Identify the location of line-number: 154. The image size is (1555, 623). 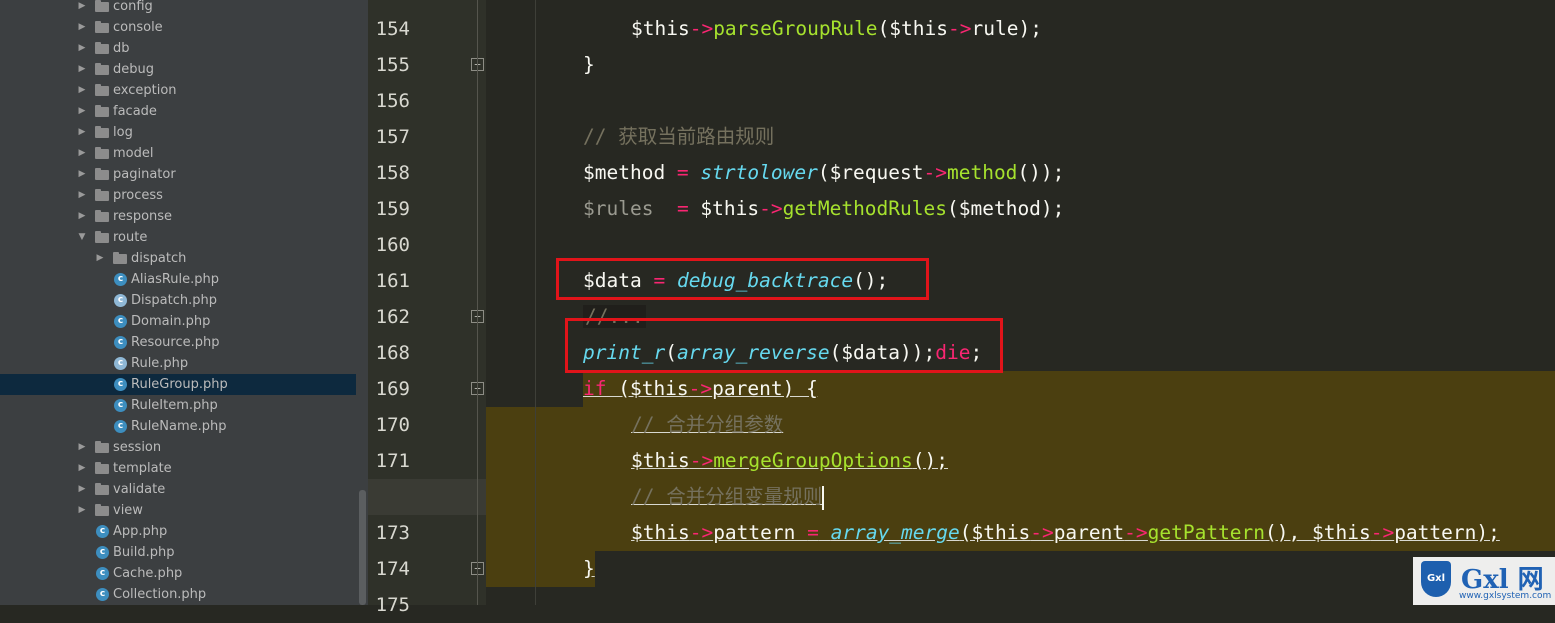
(392, 29).